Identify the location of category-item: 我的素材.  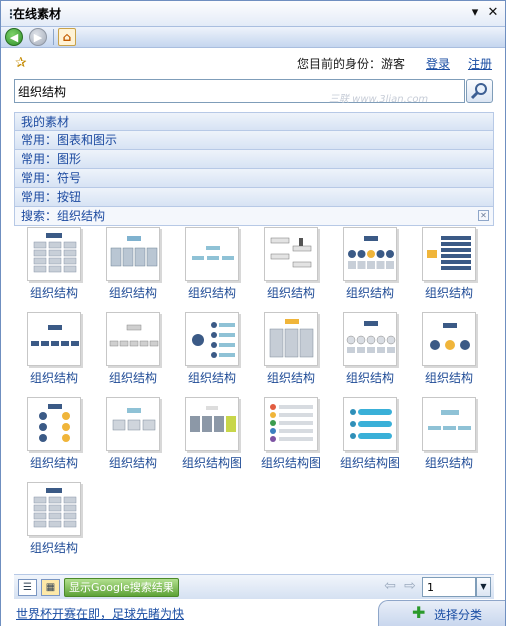
(254, 121).